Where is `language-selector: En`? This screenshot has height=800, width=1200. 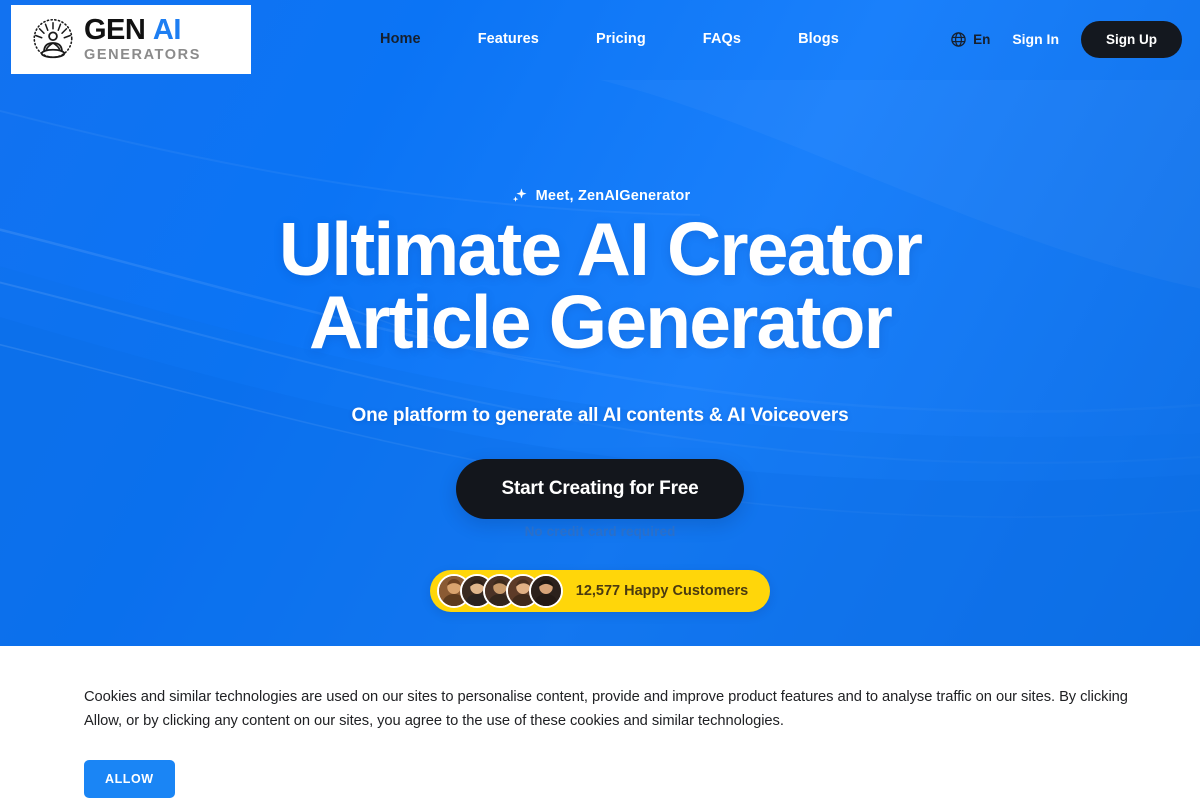 language-selector: En is located at coordinates (970, 39).